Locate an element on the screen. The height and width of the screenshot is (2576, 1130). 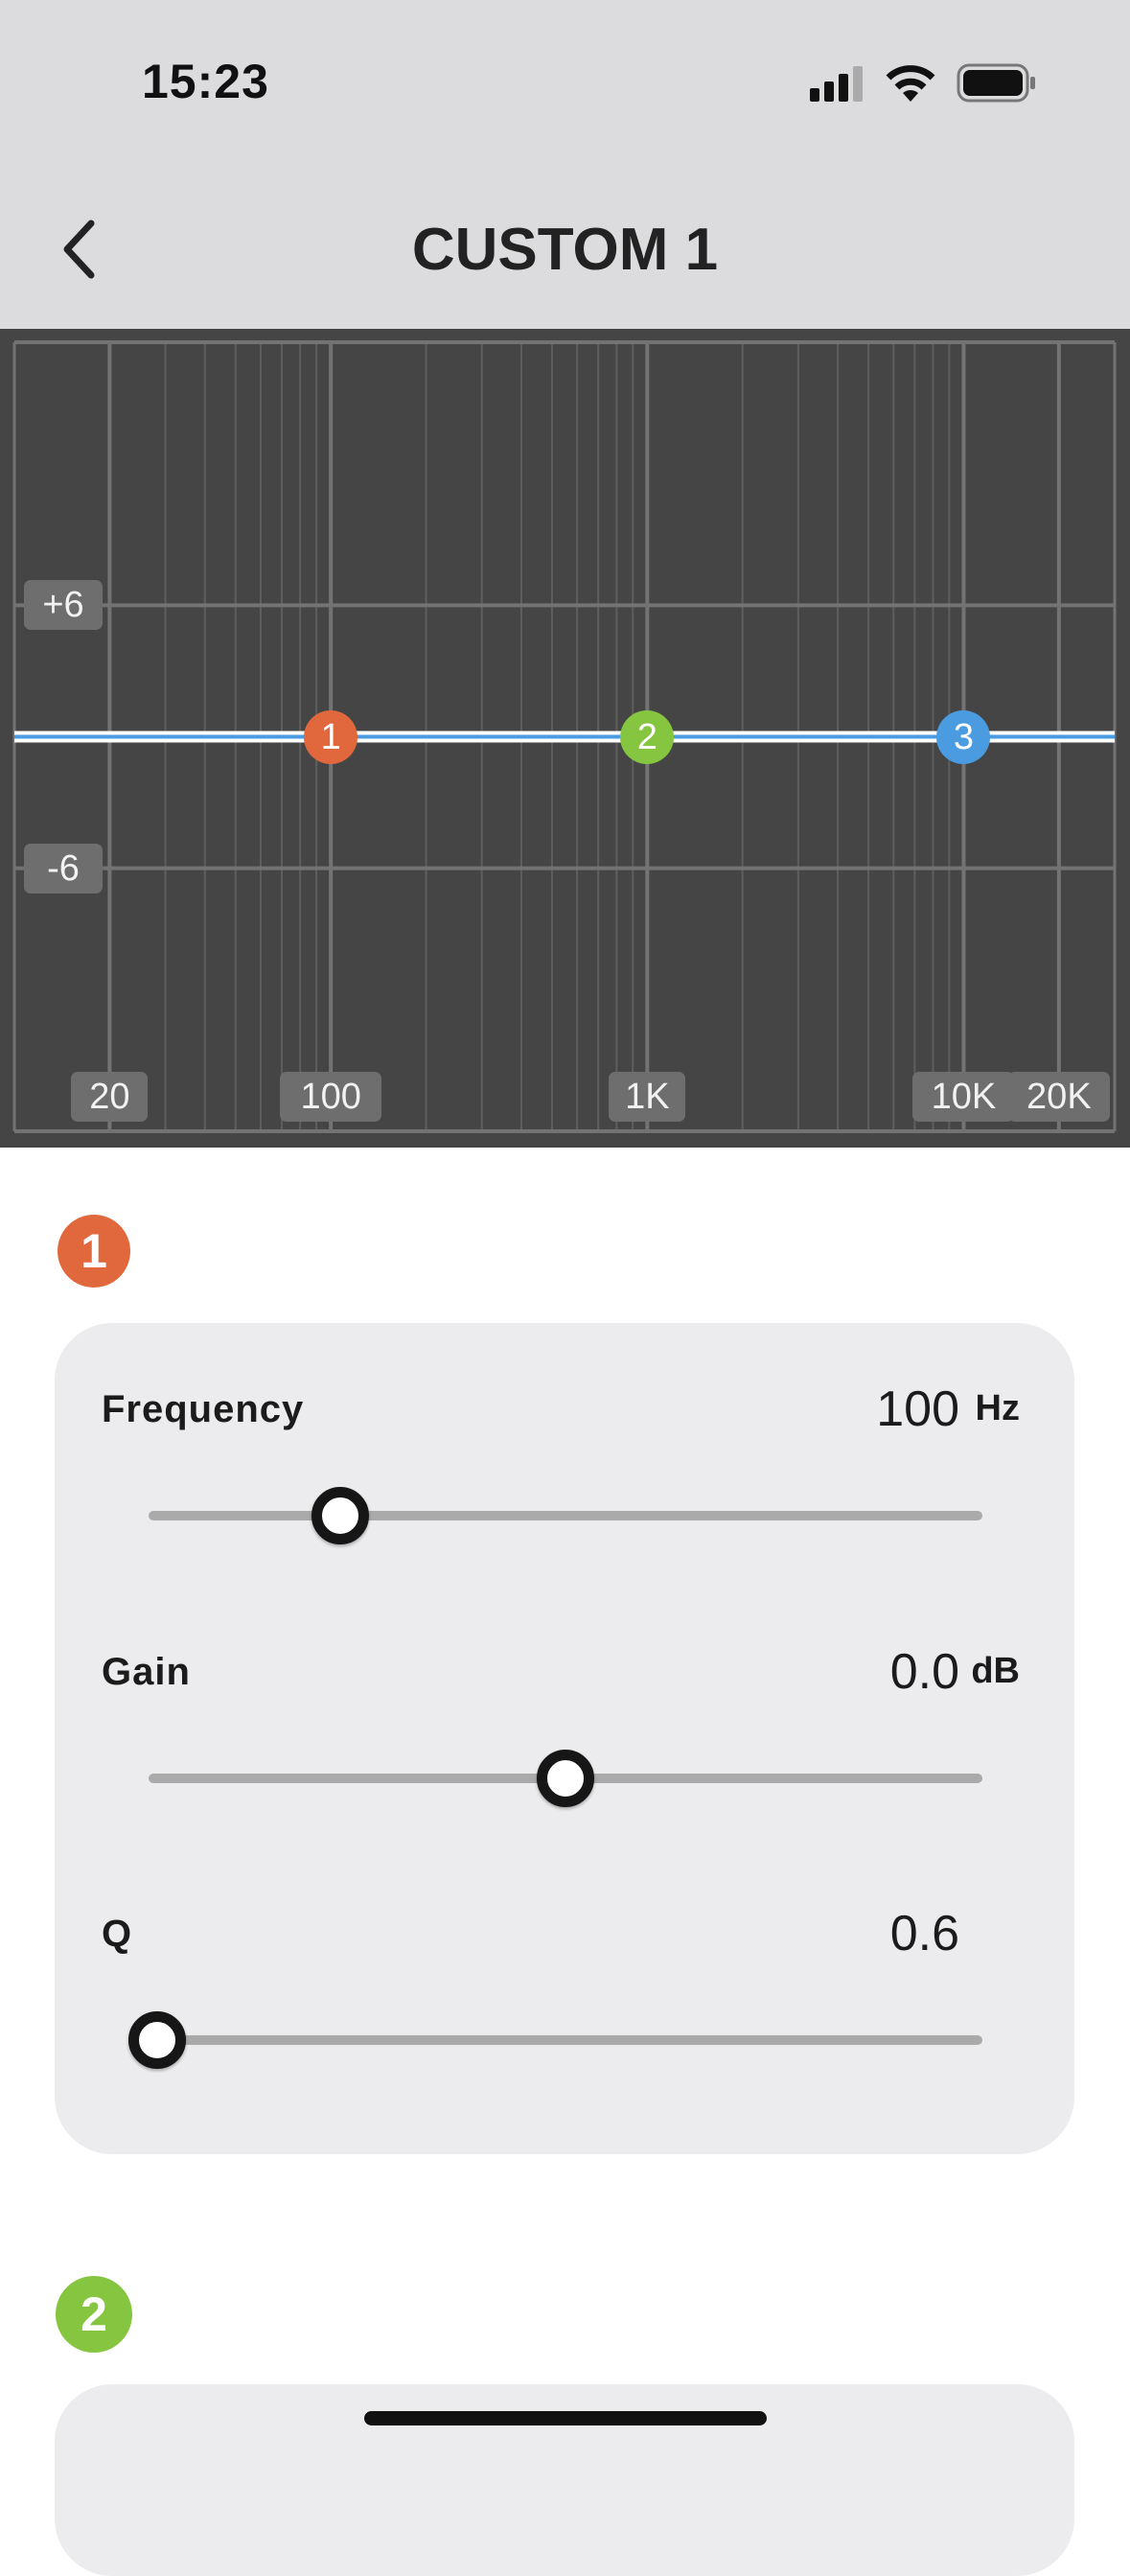
frequency-unit: Hz is located at coordinates (998, 1408).